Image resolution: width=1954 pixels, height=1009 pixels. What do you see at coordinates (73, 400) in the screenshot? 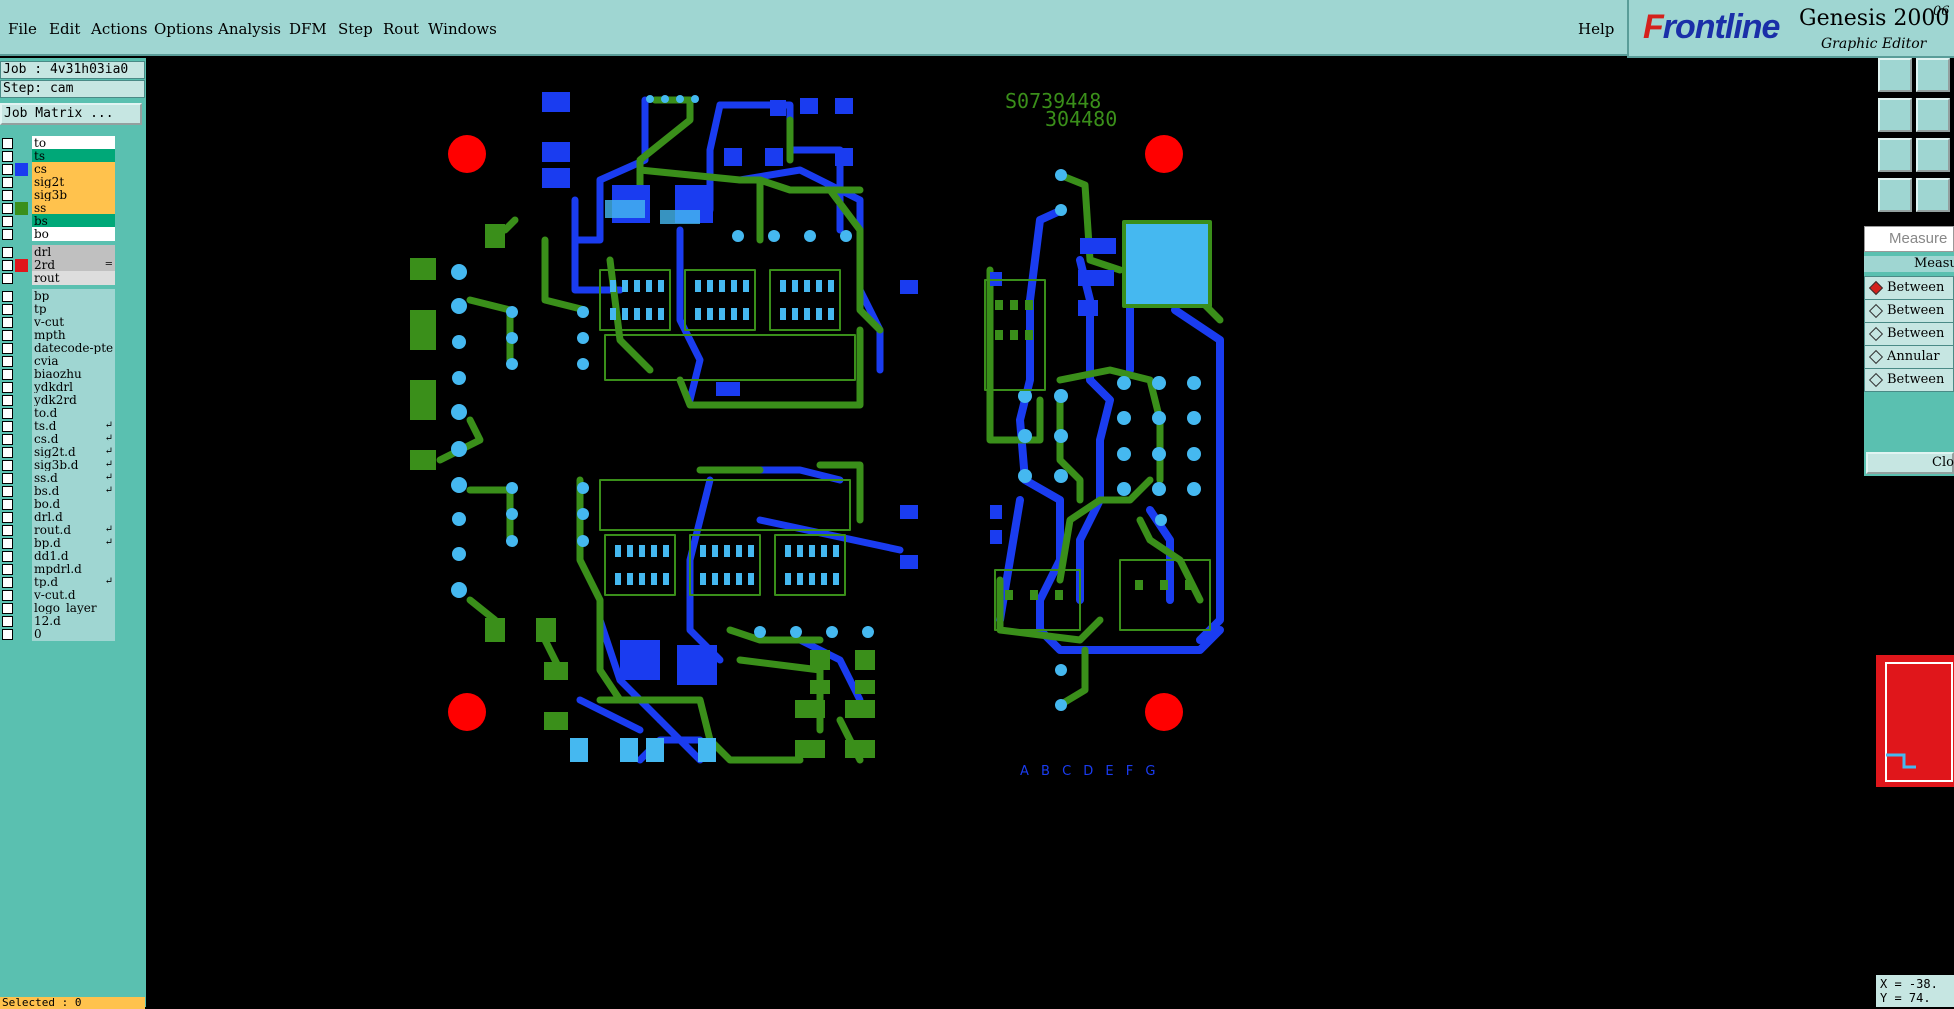
I see `layer-name: ydk2rd` at bounding box center [73, 400].